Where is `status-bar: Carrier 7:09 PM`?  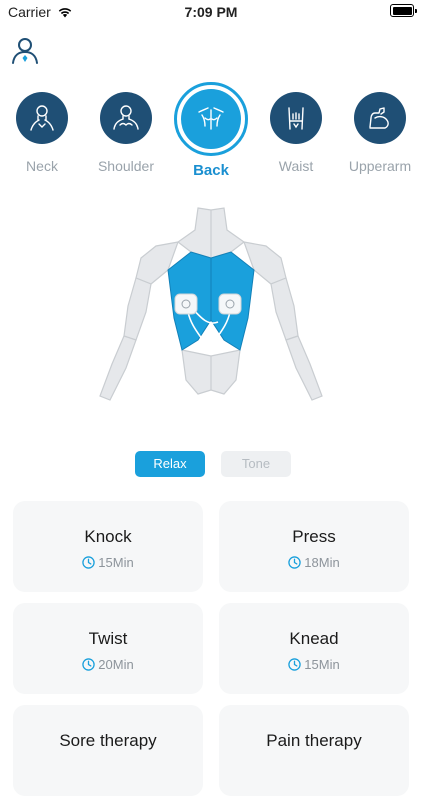
status-bar: Carrier 7:09 PM is located at coordinates (211, 12).